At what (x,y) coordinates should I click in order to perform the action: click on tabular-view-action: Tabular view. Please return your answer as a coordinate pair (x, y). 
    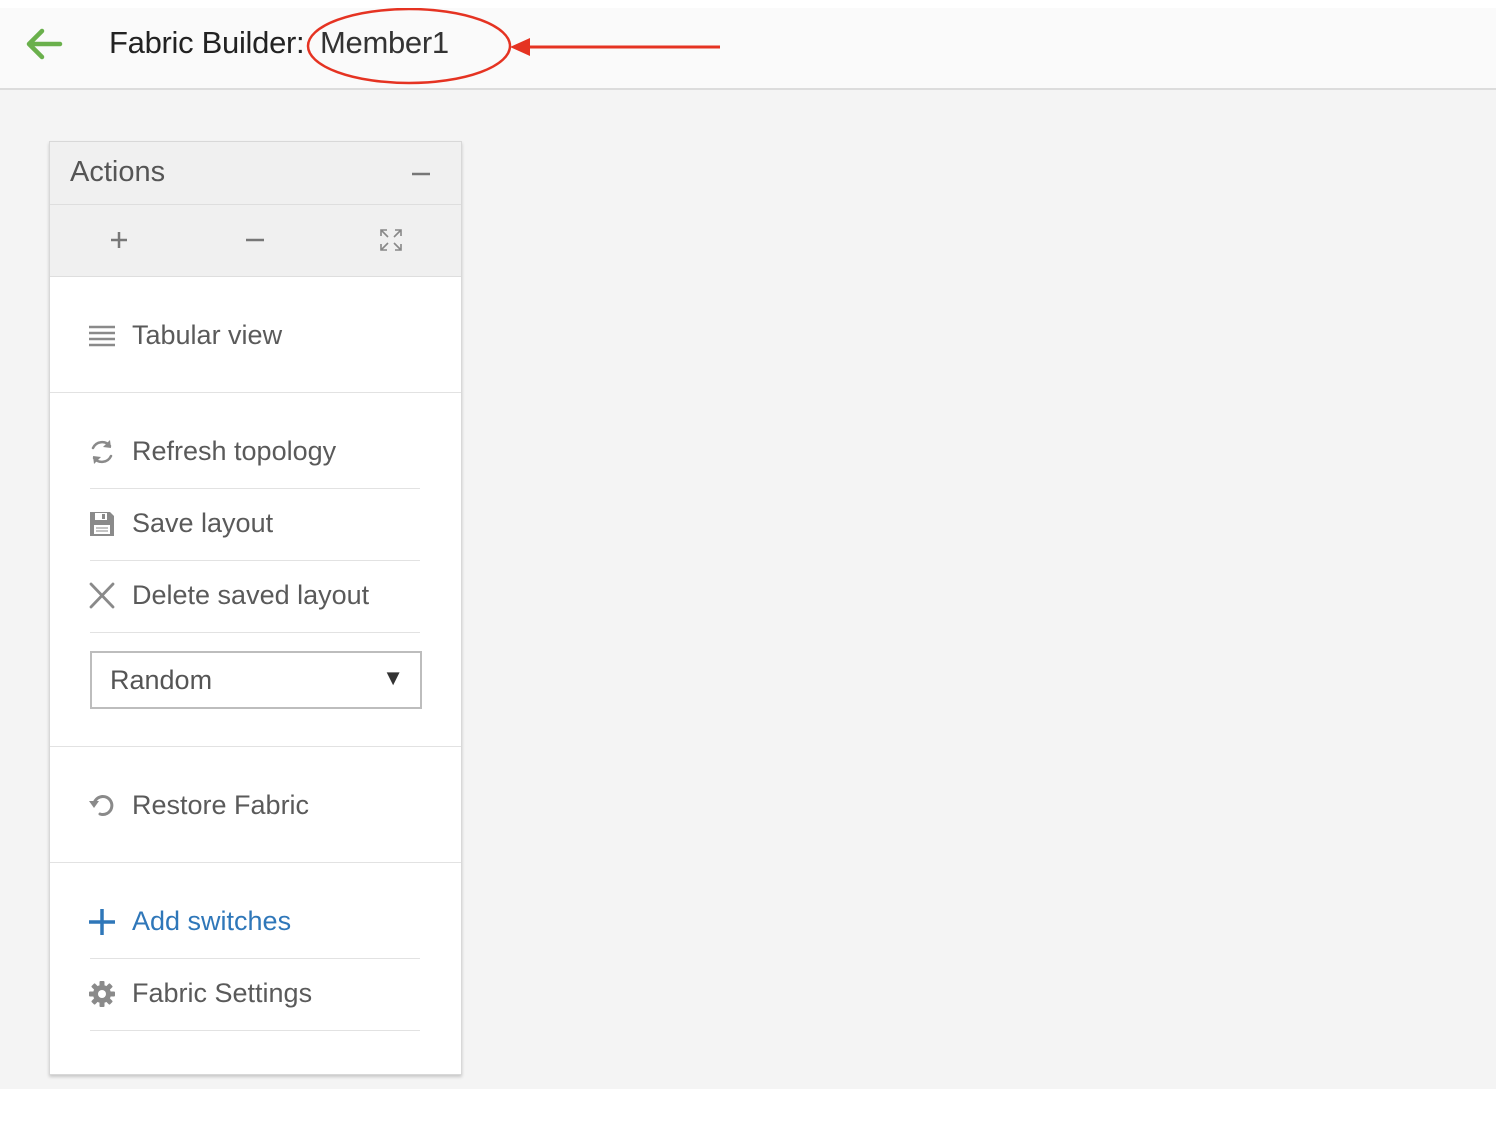
    Looking at the image, I should click on (255, 336).